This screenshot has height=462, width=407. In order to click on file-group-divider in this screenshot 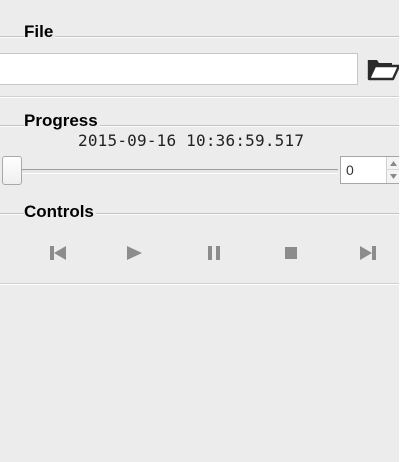, I will do `click(199, 37)`.